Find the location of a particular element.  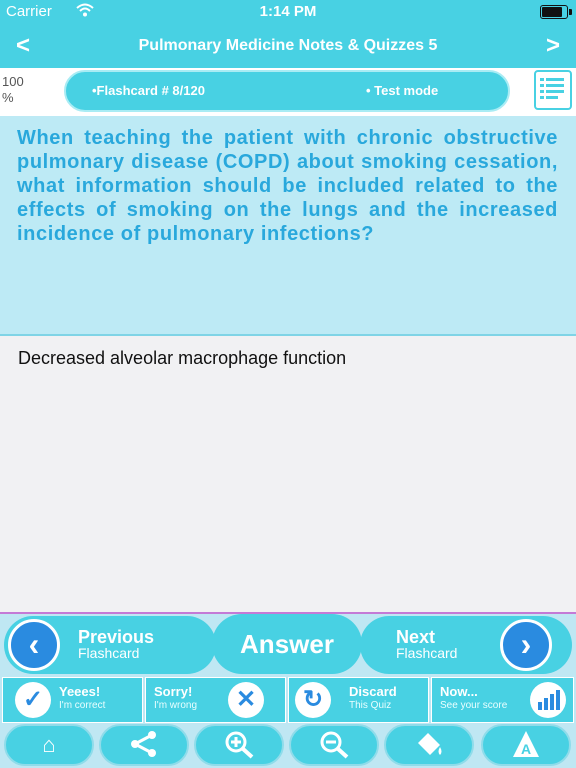

score-button: Now... See your score is located at coordinates (502, 700).